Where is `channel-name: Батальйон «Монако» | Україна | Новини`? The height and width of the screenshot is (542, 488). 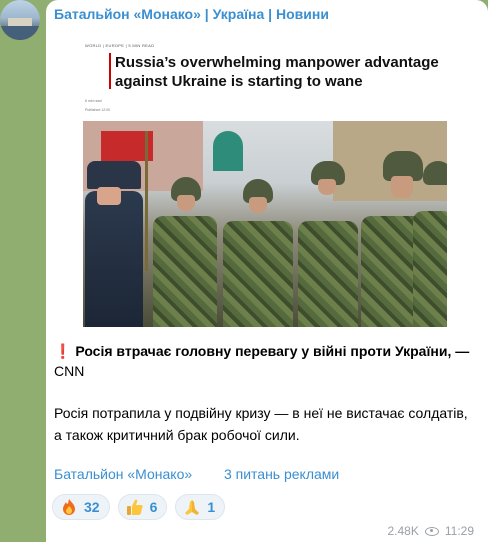 channel-name: Батальйон «Монако» | Україна | Новини is located at coordinates (191, 14).